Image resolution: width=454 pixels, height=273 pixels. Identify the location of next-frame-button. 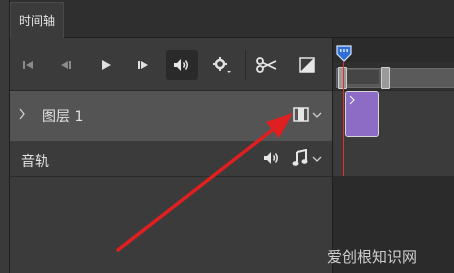
(144, 65).